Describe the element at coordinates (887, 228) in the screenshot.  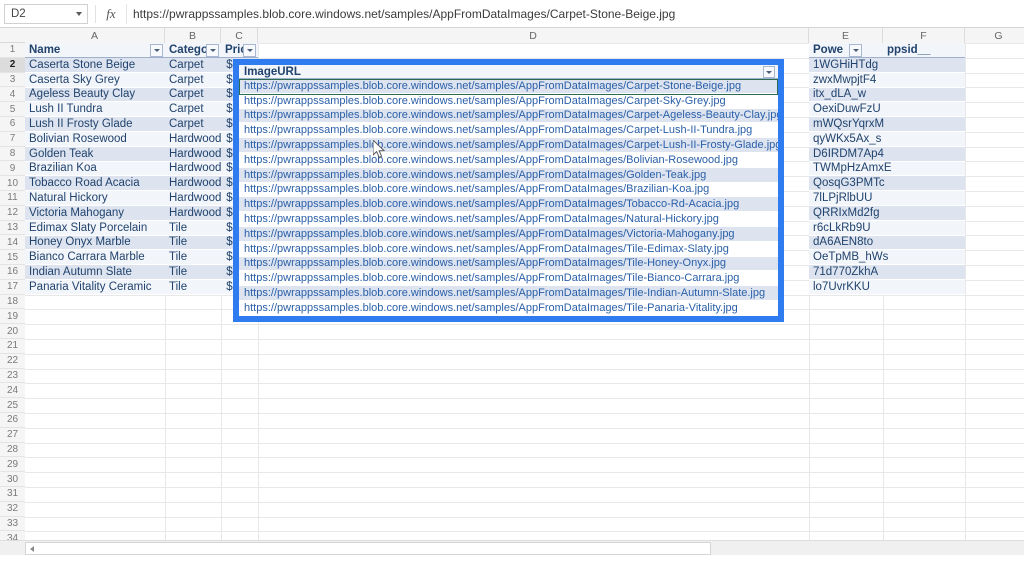
I see `table-cell-ppsid: r6cLkRb9U` at that location.